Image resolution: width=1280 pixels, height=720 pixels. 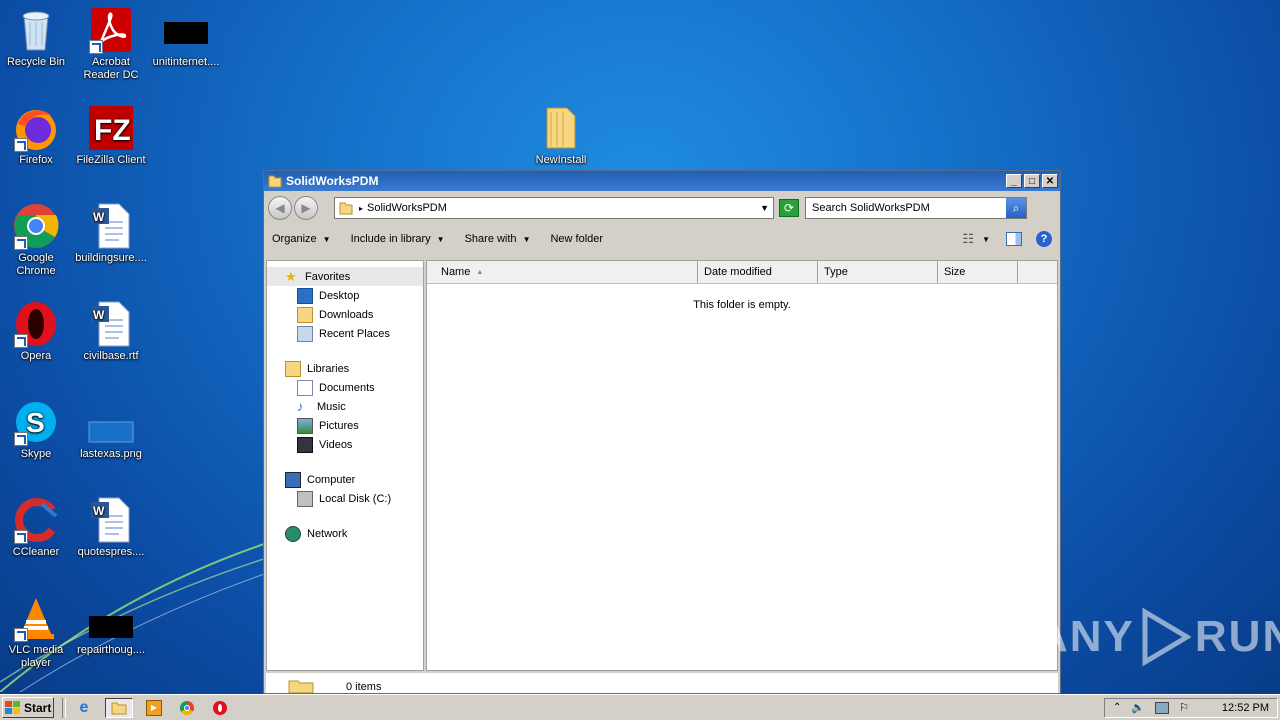 I want to click on refresh-button: ⟳, so click(x=789, y=208).